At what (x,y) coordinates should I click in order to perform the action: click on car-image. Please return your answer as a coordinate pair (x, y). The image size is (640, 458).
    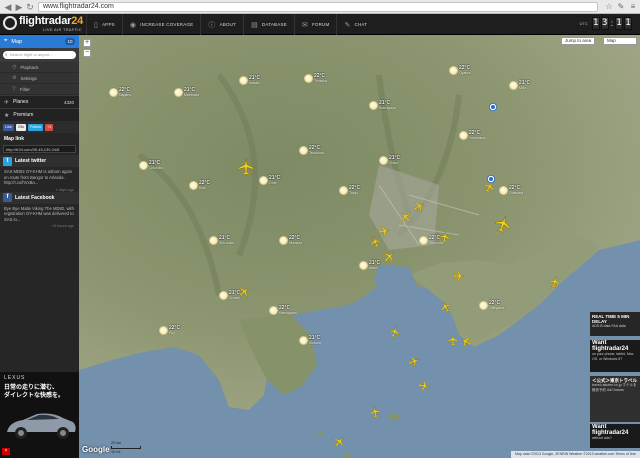
    Looking at the image, I should click on (41, 426).